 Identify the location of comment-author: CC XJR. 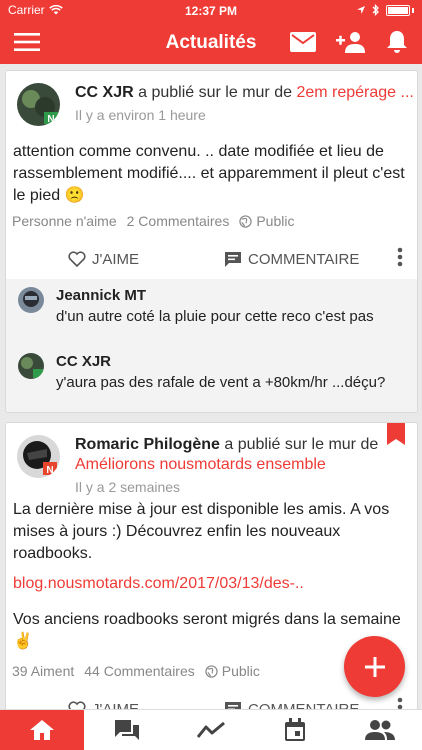
(83, 361).